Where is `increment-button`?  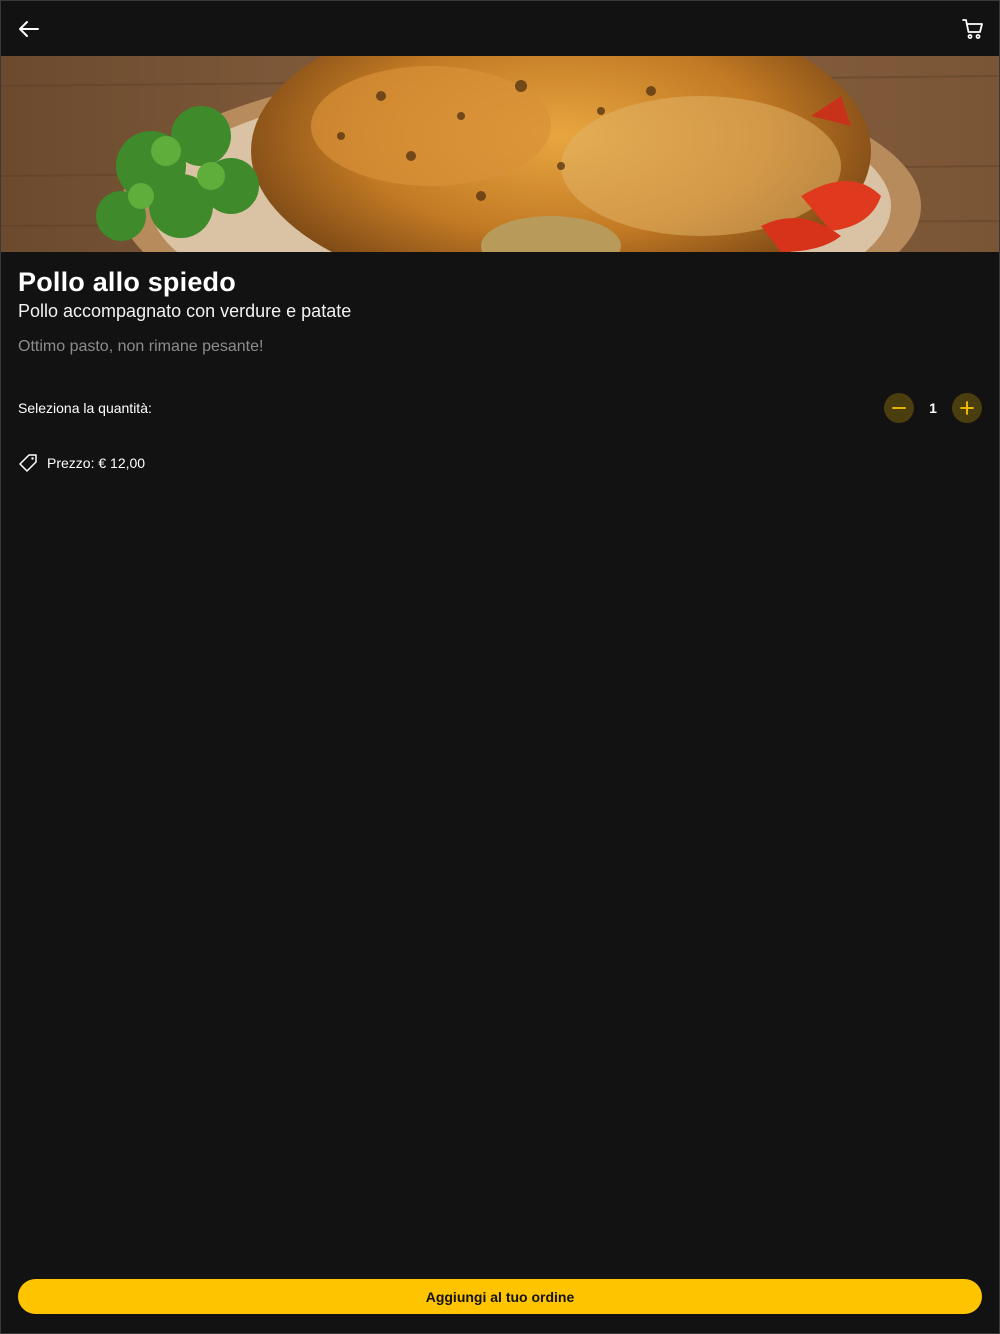
increment-button is located at coordinates (967, 408).